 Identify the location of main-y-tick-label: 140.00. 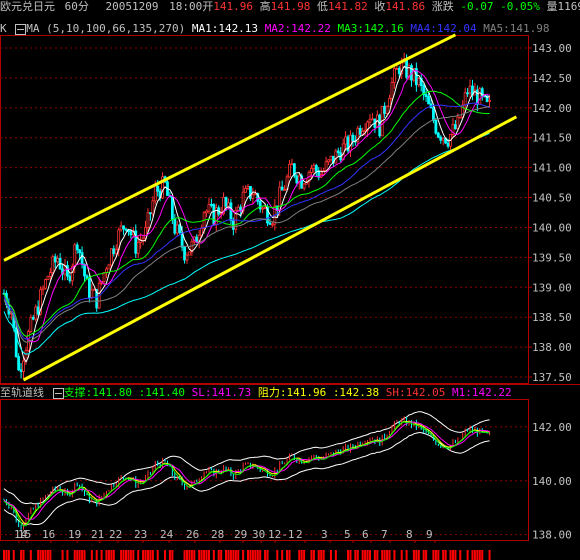
(552, 227).